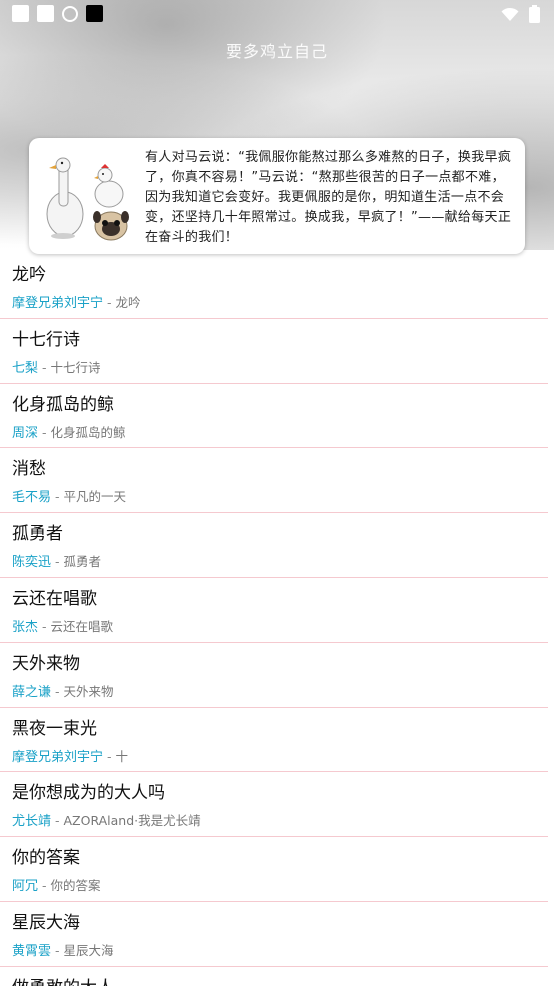 The width and height of the screenshot is (554, 986). What do you see at coordinates (75, 367) in the screenshot?
I see `song-album: 十七行诗` at bounding box center [75, 367].